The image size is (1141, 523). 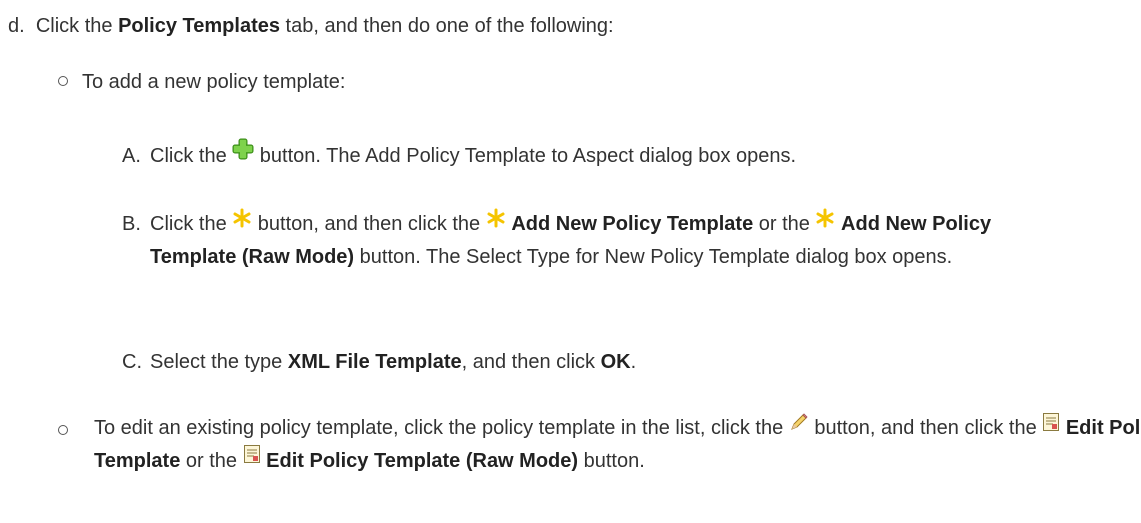 I want to click on substep-c-letter: C., so click(x=132, y=362).